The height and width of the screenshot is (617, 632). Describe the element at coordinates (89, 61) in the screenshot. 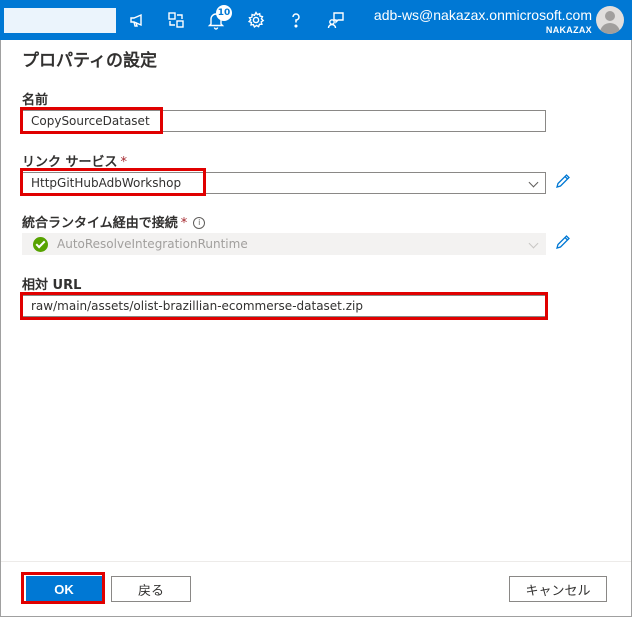

I see `page-title: プロパティの設定` at that location.